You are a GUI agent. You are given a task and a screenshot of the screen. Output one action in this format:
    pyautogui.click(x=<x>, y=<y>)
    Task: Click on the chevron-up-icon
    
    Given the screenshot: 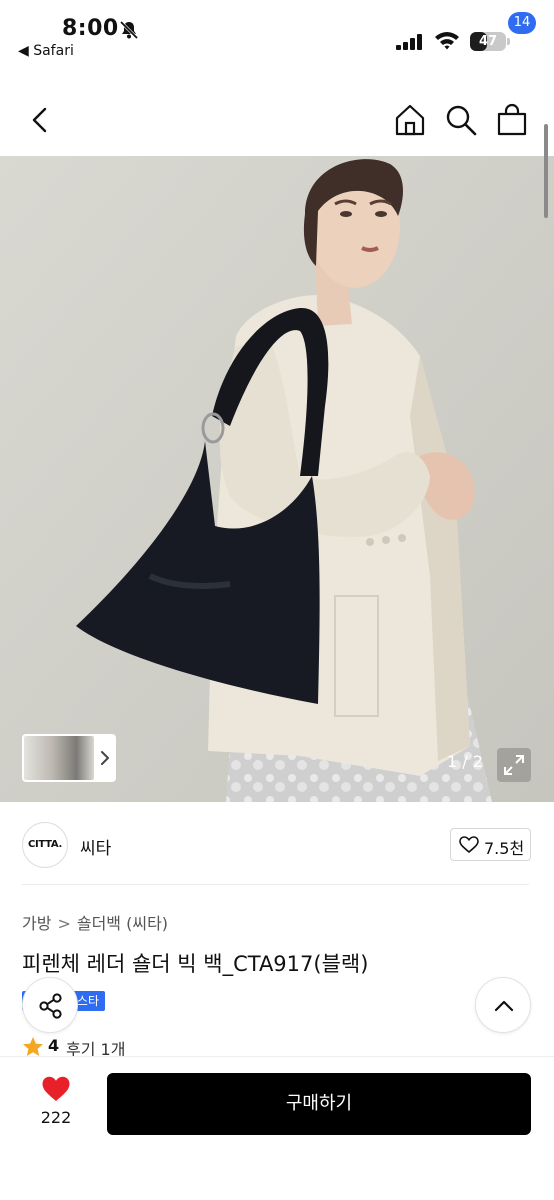 What is the action you would take?
    pyautogui.click(x=504, y=1006)
    